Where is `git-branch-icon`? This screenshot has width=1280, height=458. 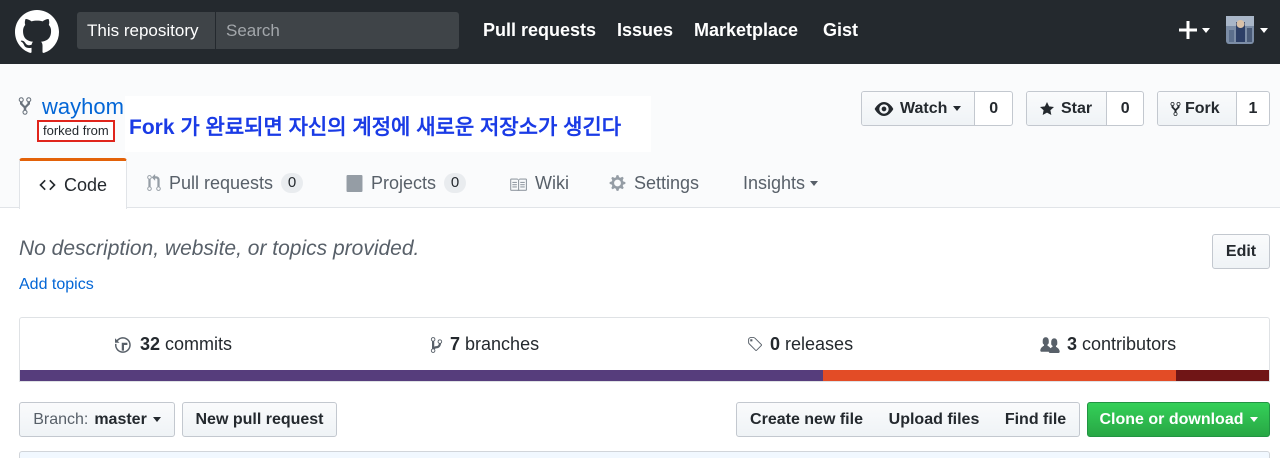 git-branch-icon is located at coordinates (436, 344).